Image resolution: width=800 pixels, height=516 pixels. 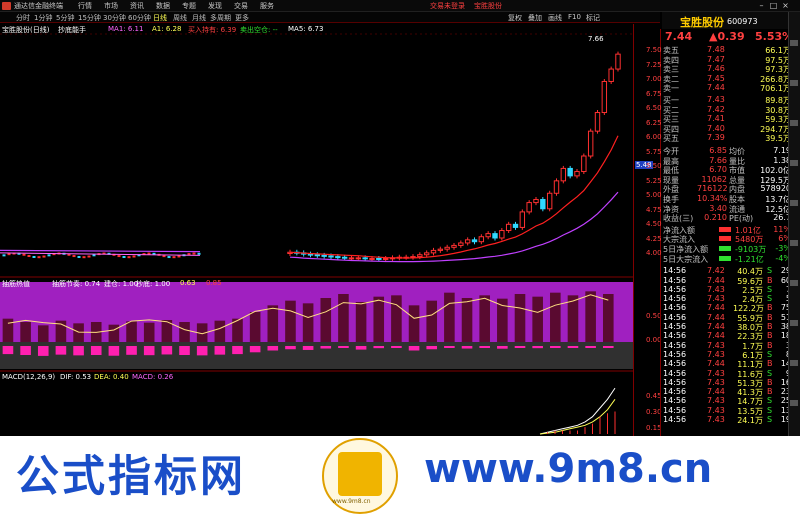 I want to click on quote-value: 6.70, so click(x=718, y=170).